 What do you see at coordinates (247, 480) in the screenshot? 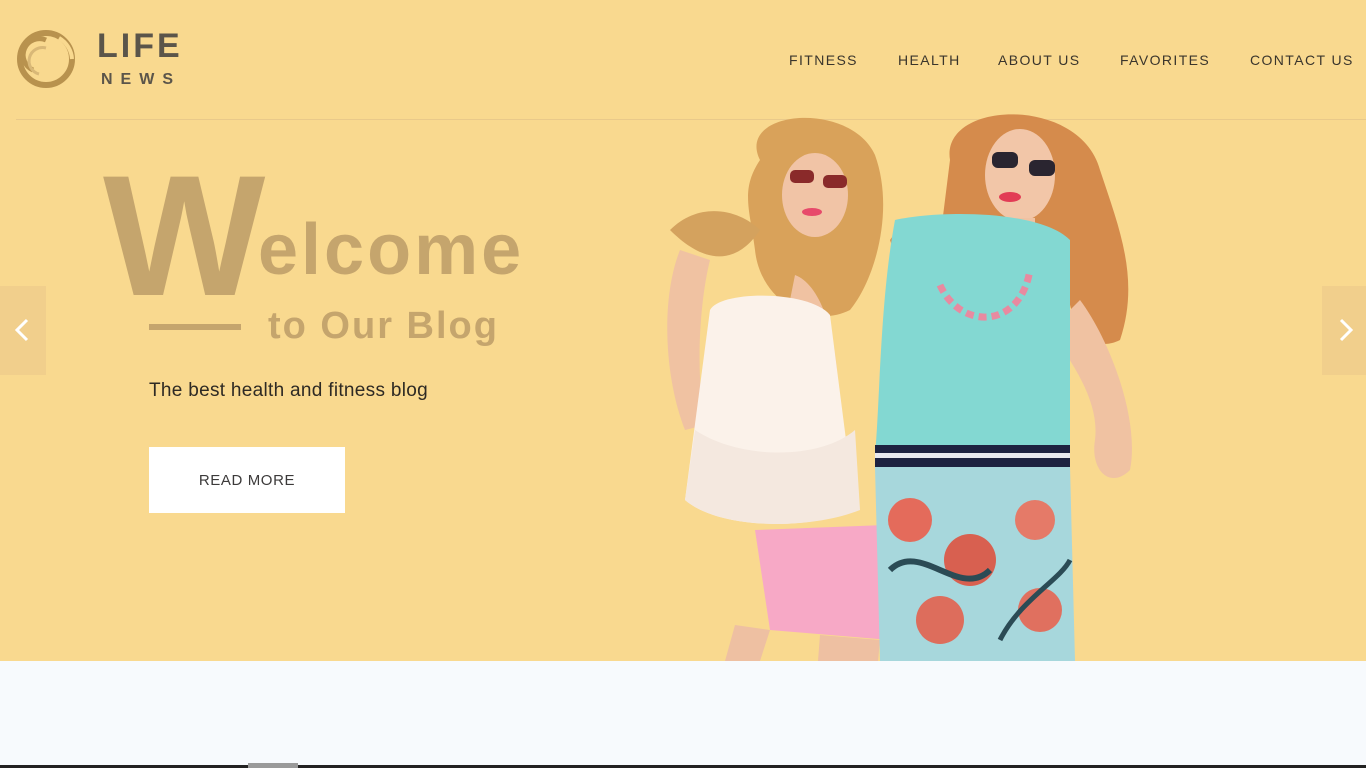
I see `read-more-button: READ MORE` at bounding box center [247, 480].